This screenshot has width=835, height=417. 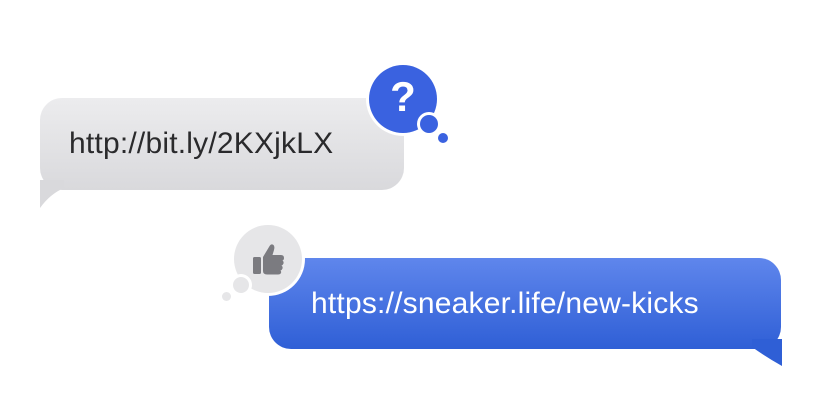 What do you see at coordinates (403, 96) in the screenshot?
I see `question-mark-icon: ?` at bounding box center [403, 96].